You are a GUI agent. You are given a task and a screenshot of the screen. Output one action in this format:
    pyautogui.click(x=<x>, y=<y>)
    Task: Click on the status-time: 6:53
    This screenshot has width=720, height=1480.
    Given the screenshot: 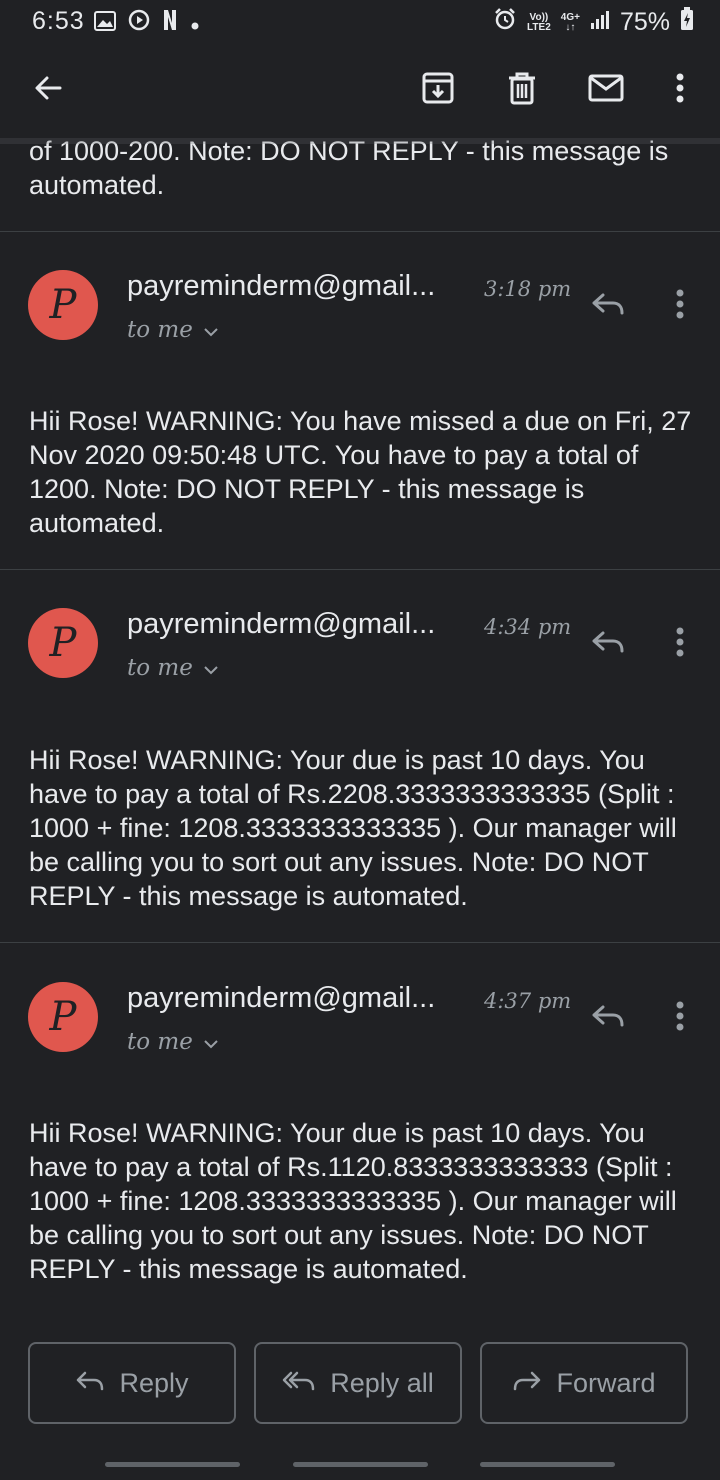 What is the action you would take?
    pyautogui.click(x=58, y=21)
    